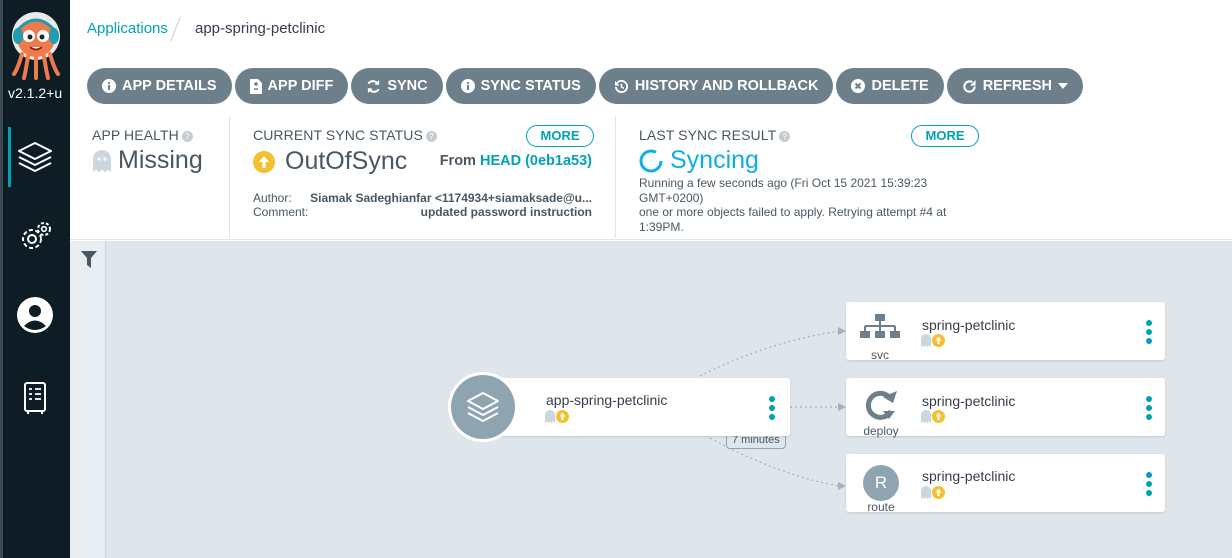  I want to click on route-icon: R, so click(881, 483).